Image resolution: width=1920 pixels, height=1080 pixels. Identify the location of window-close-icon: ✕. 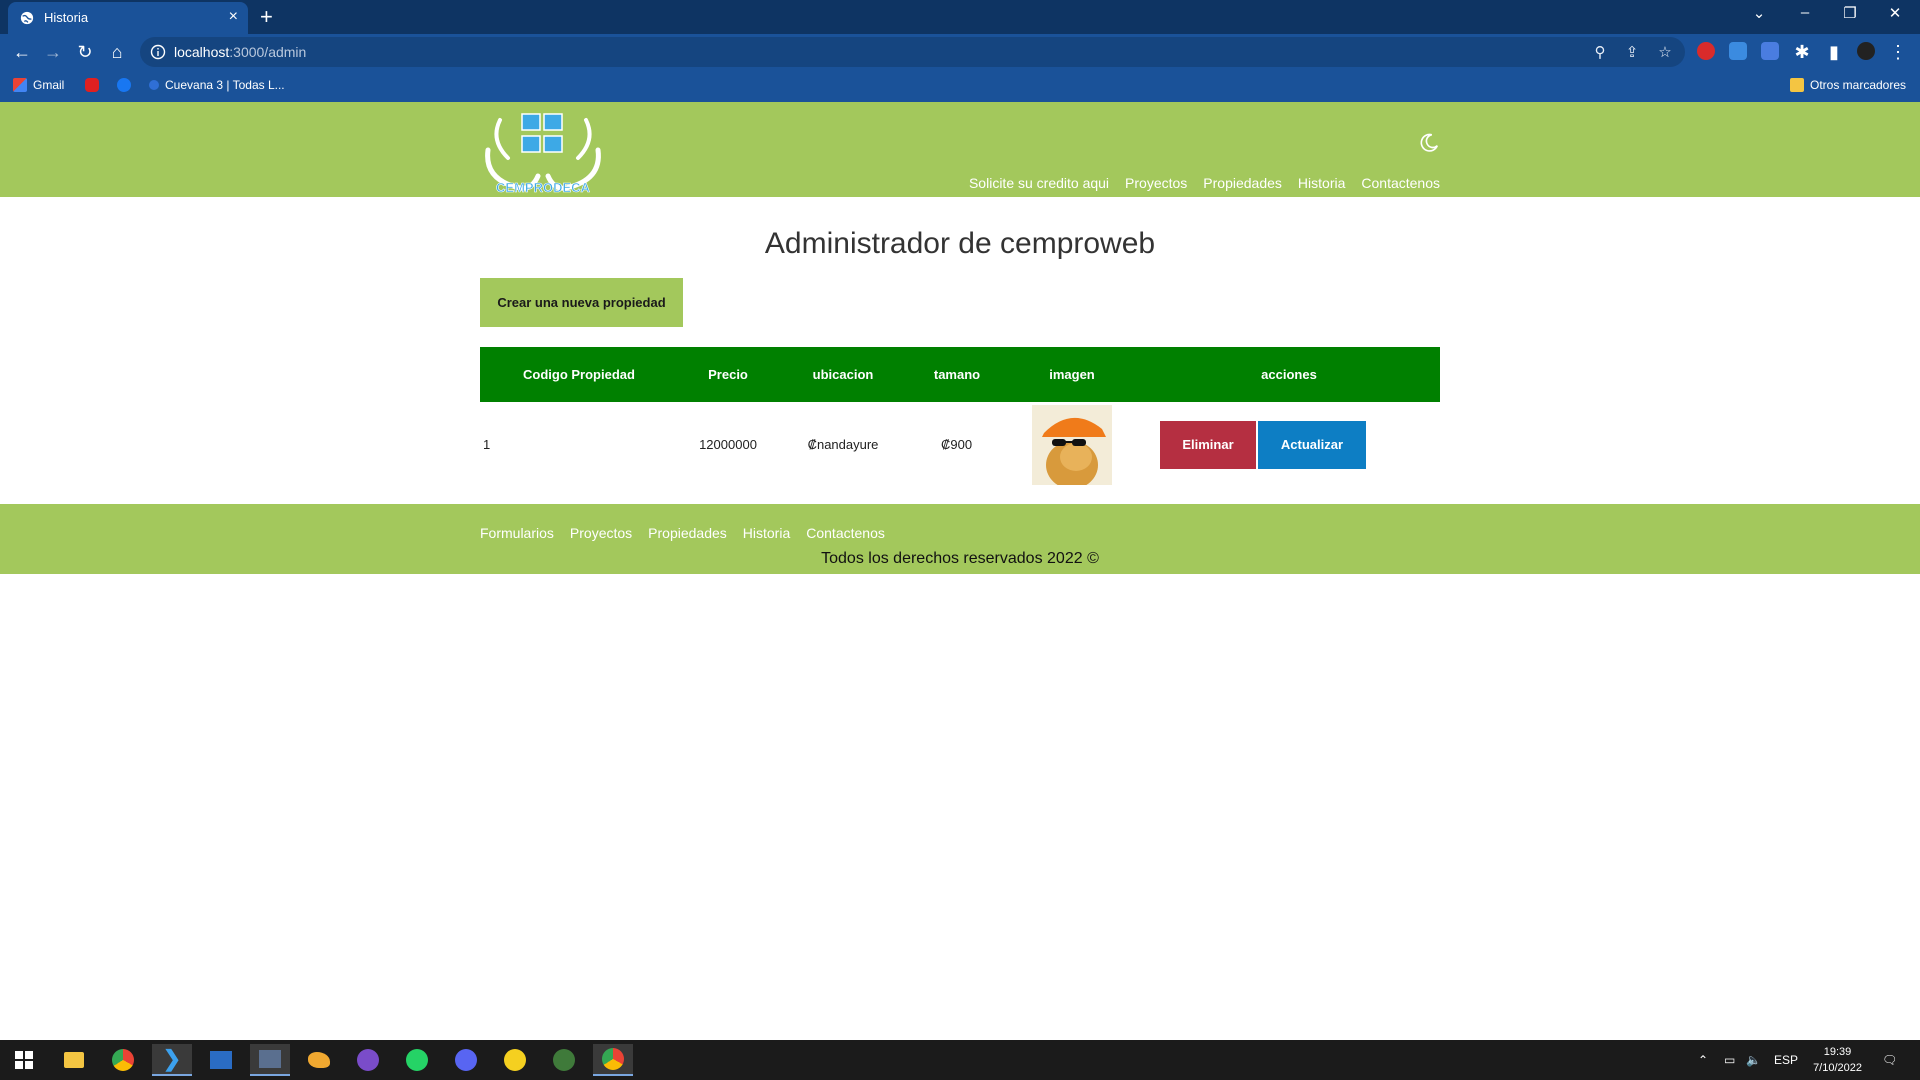
(1895, 13).